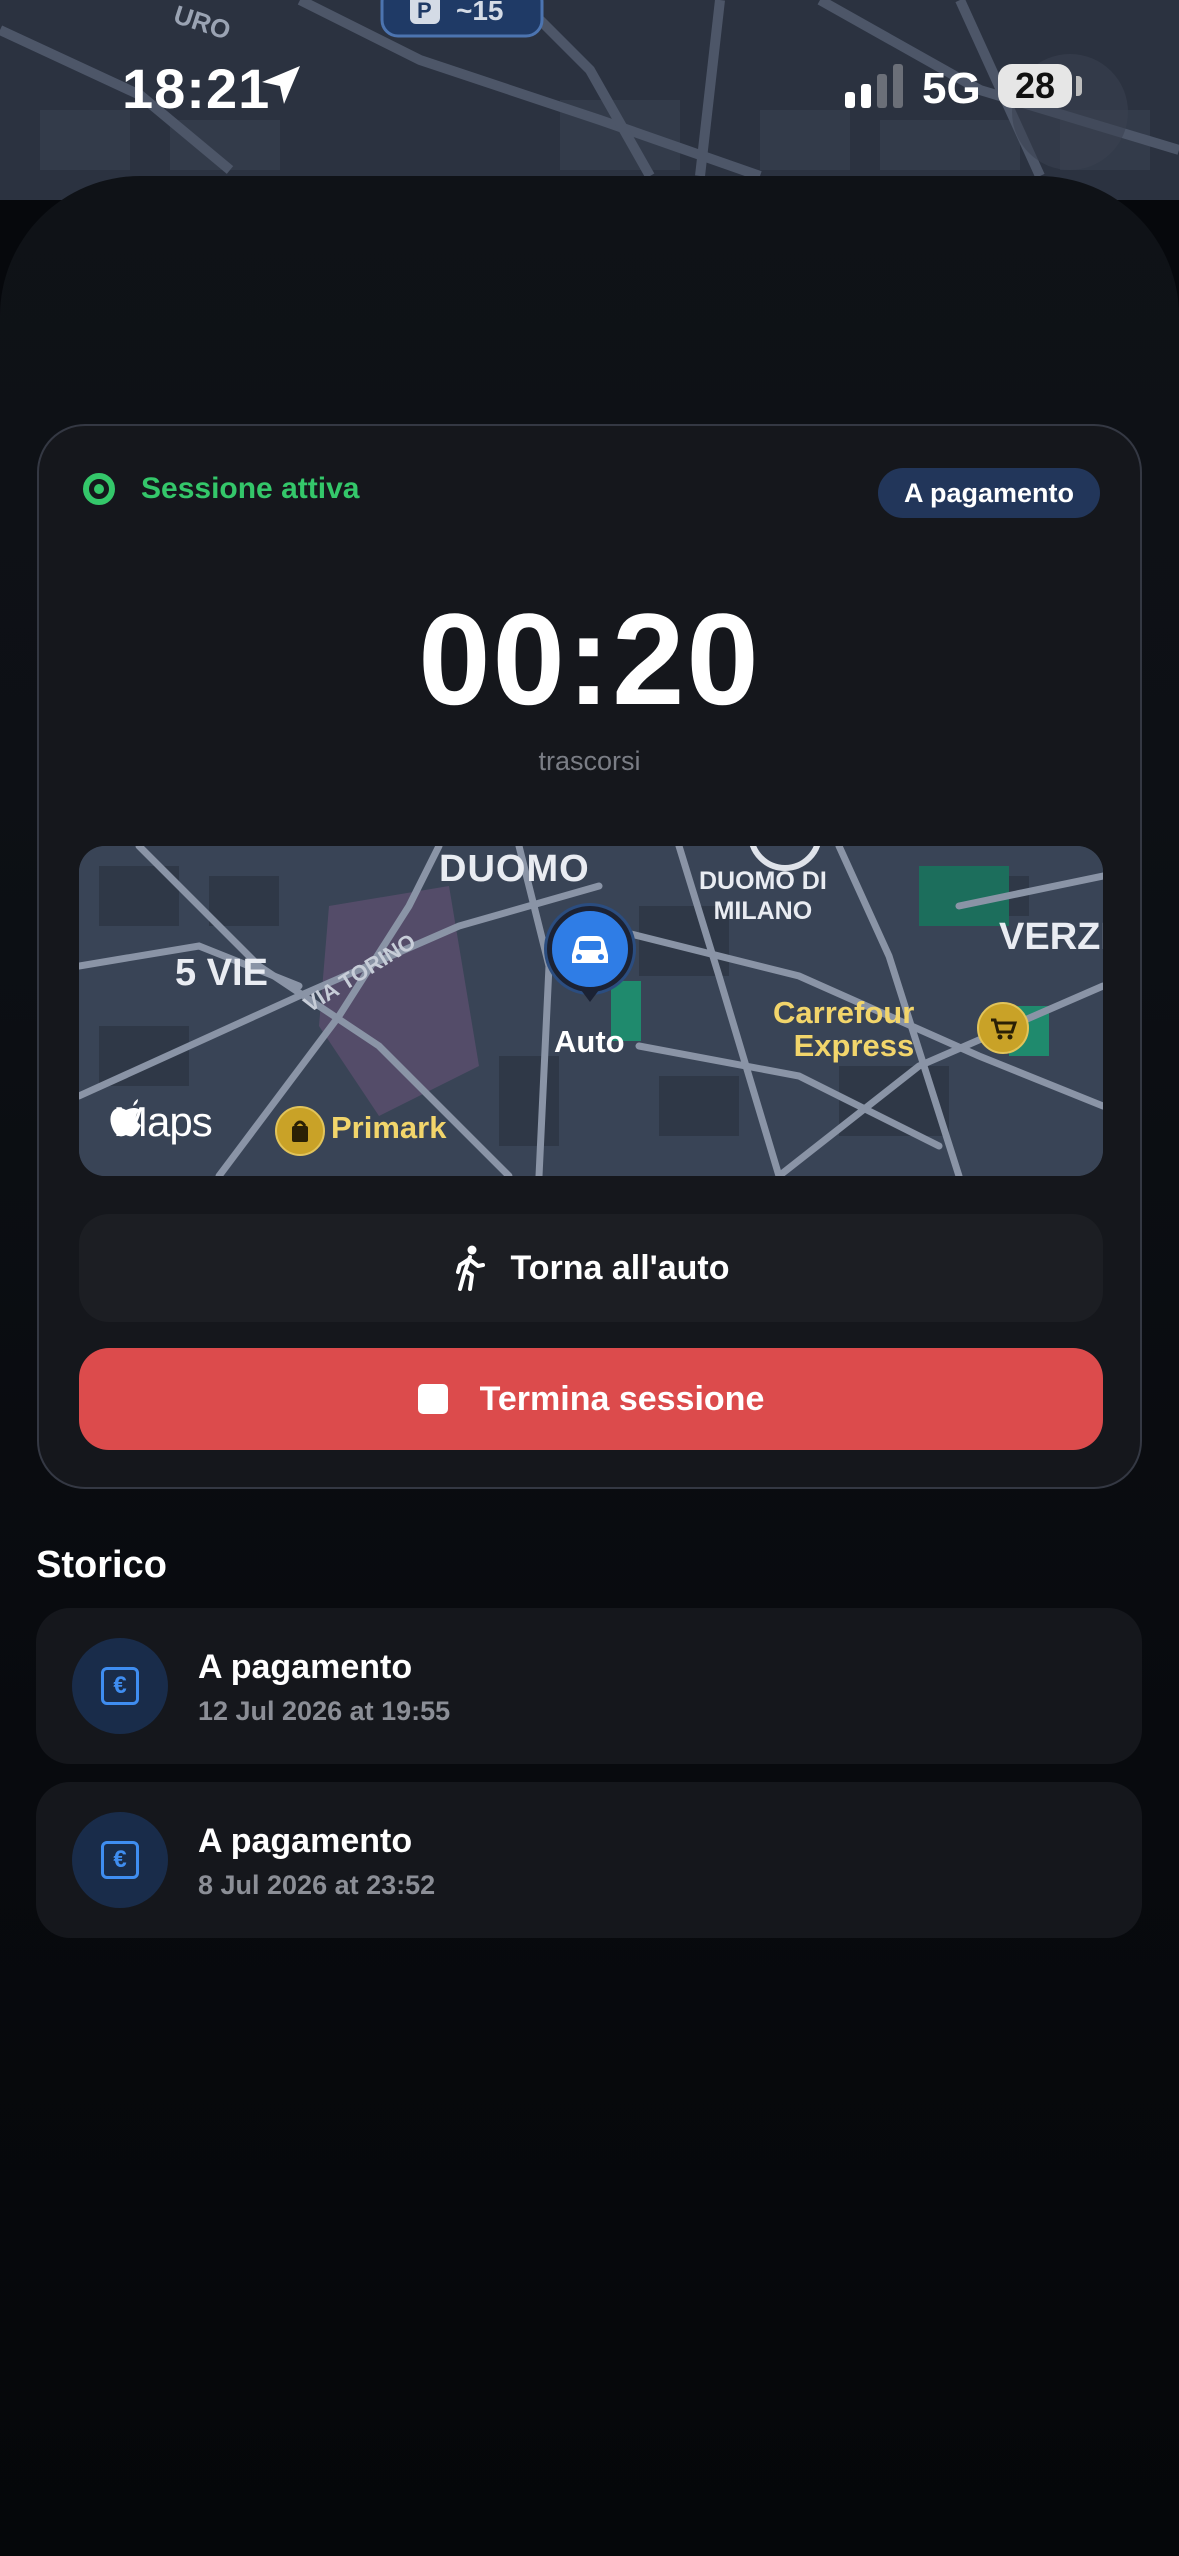 The image size is (1179, 2556). I want to click on cellular-signal-icon, so click(874, 86).